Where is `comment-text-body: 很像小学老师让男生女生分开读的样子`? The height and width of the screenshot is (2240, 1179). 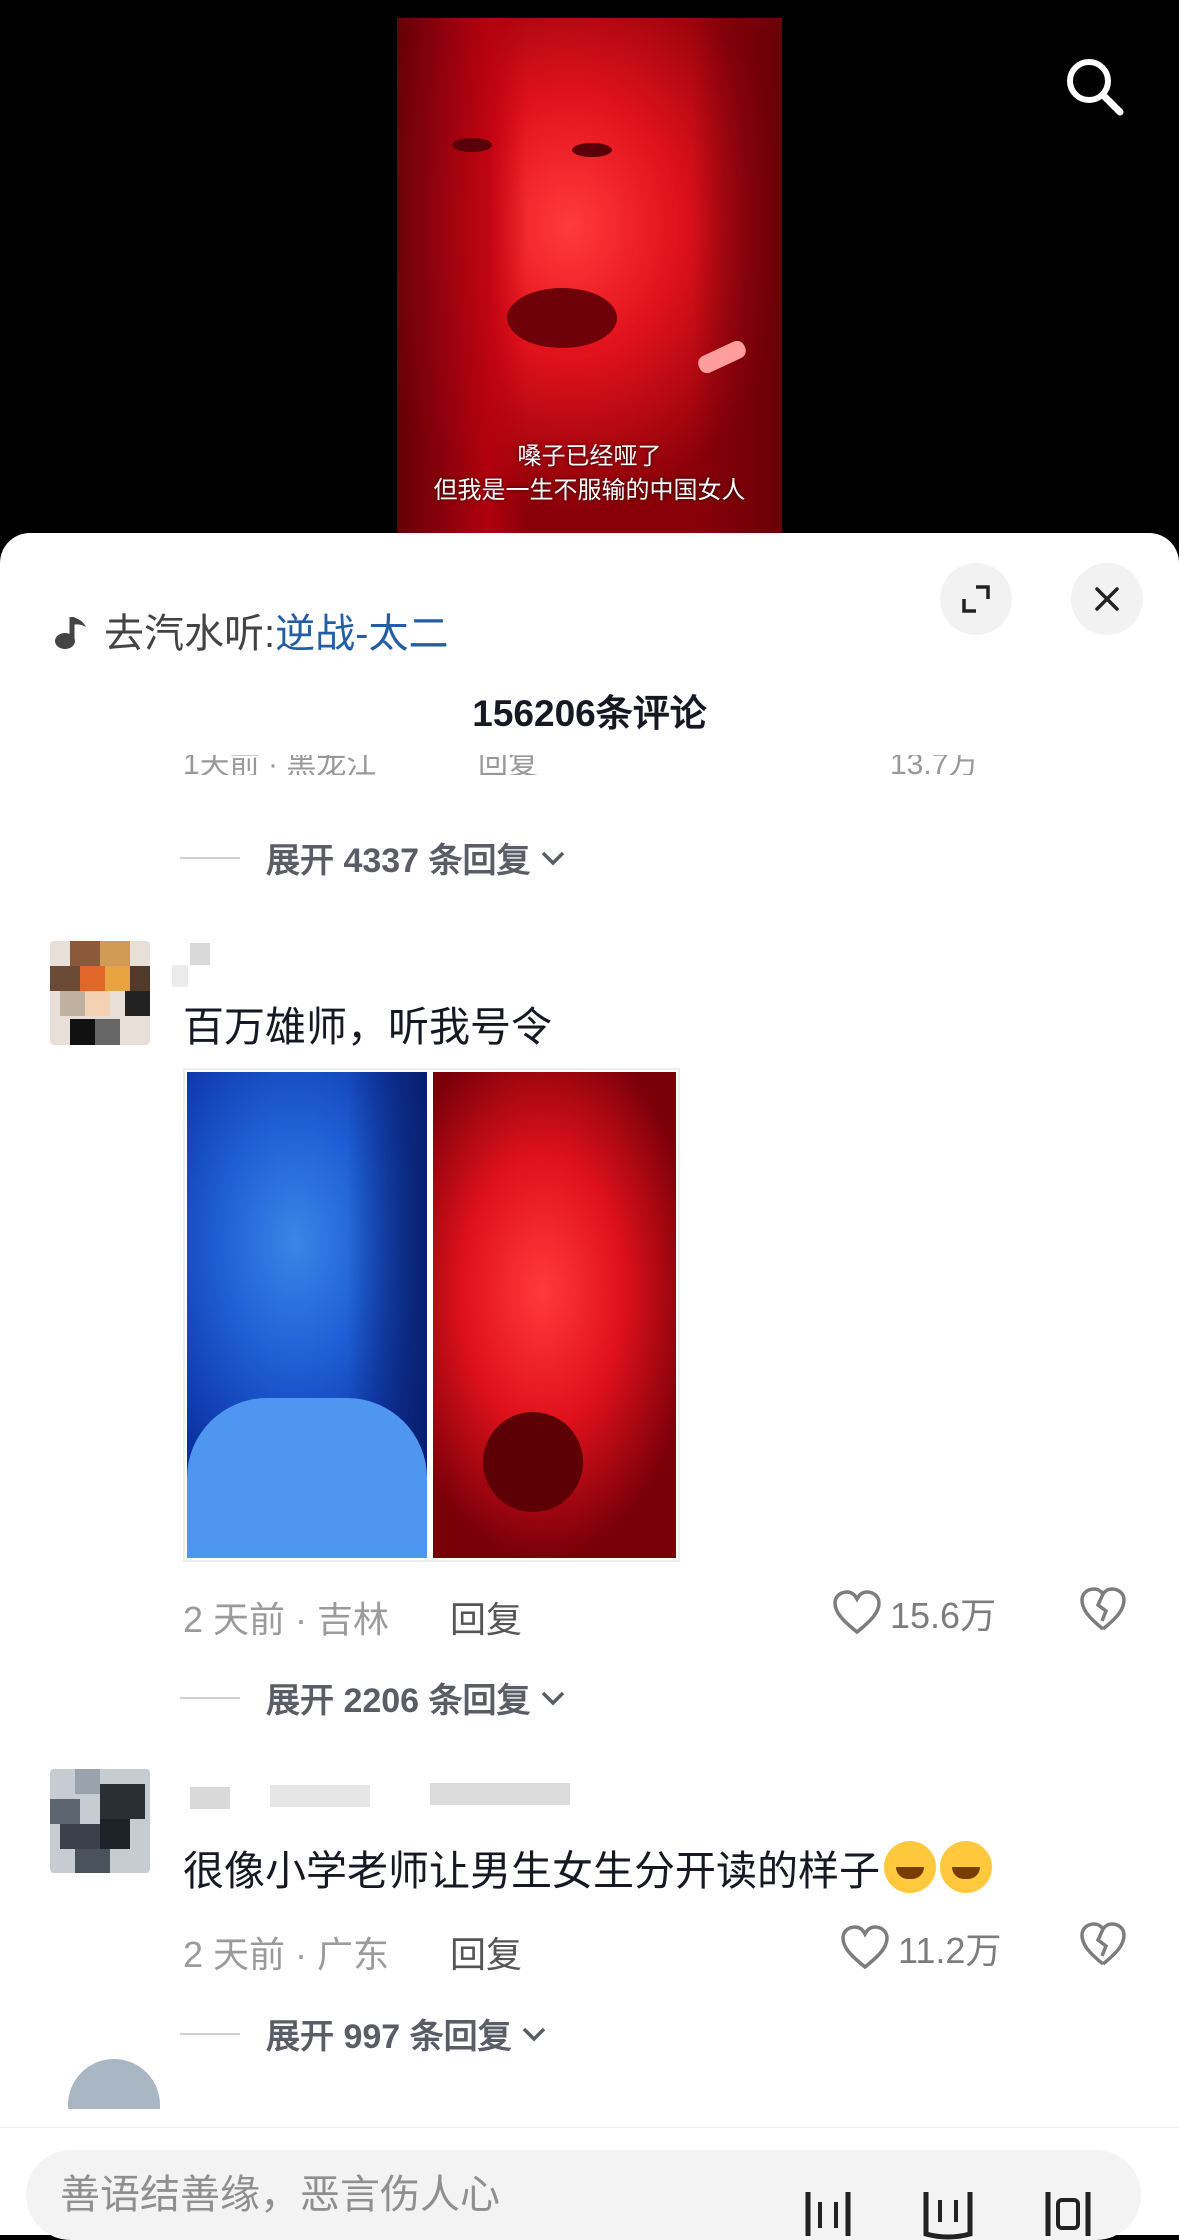
comment-text-body: 很像小学老师让男生女生分开读的样子 is located at coordinates (531, 1871).